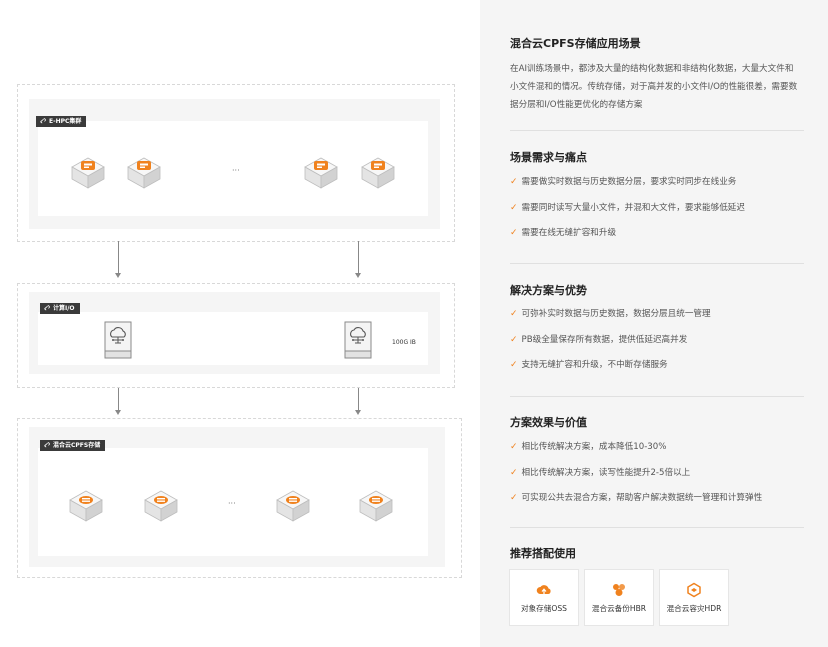 This screenshot has width=828, height=647. What do you see at coordinates (65, 121) in the screenshot?
I see `ehpc-cluster-tag-label: E-HPC集群` at bounding box center [65, 121].